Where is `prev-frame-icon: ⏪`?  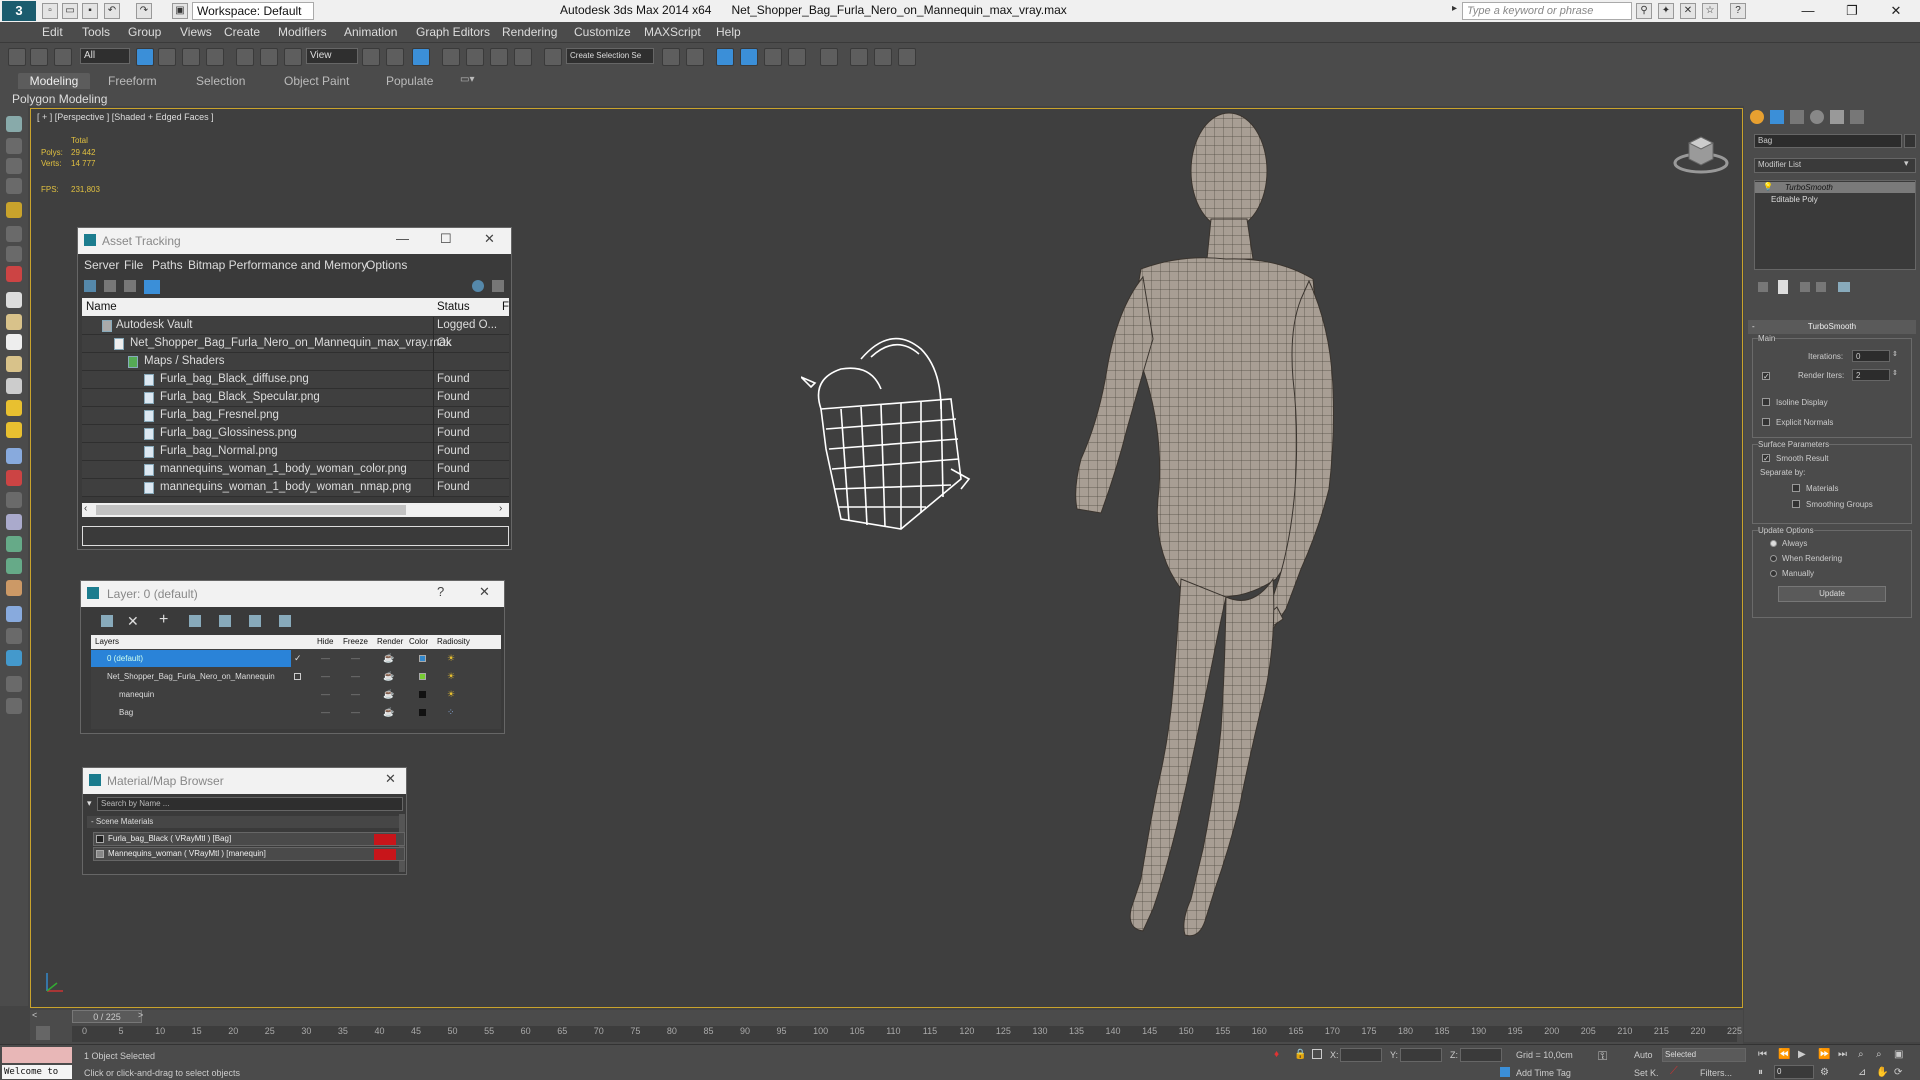
prev-frame-icon: ⏪ is located at coordinates (1784, 1054).